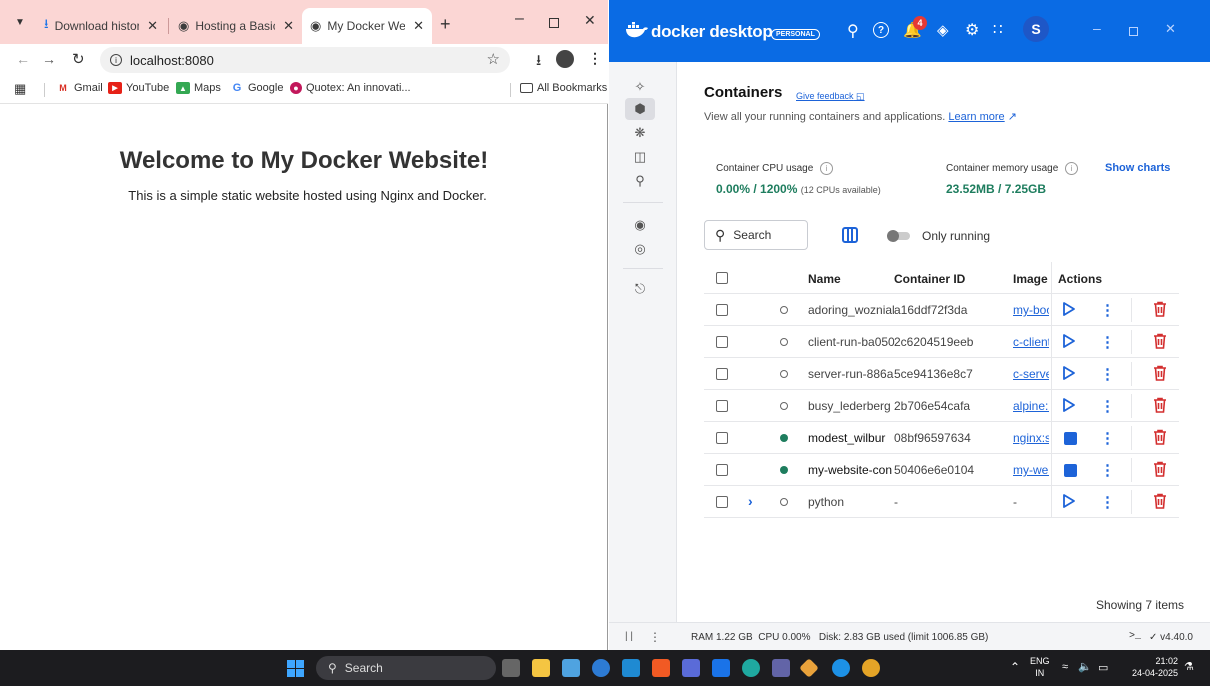 Image resolution: width=1210 pixels, height=686 pixels. Describe the element at coordinates (929, 279) in the screenshot. I see `column-container-id: Container ID` at that location.